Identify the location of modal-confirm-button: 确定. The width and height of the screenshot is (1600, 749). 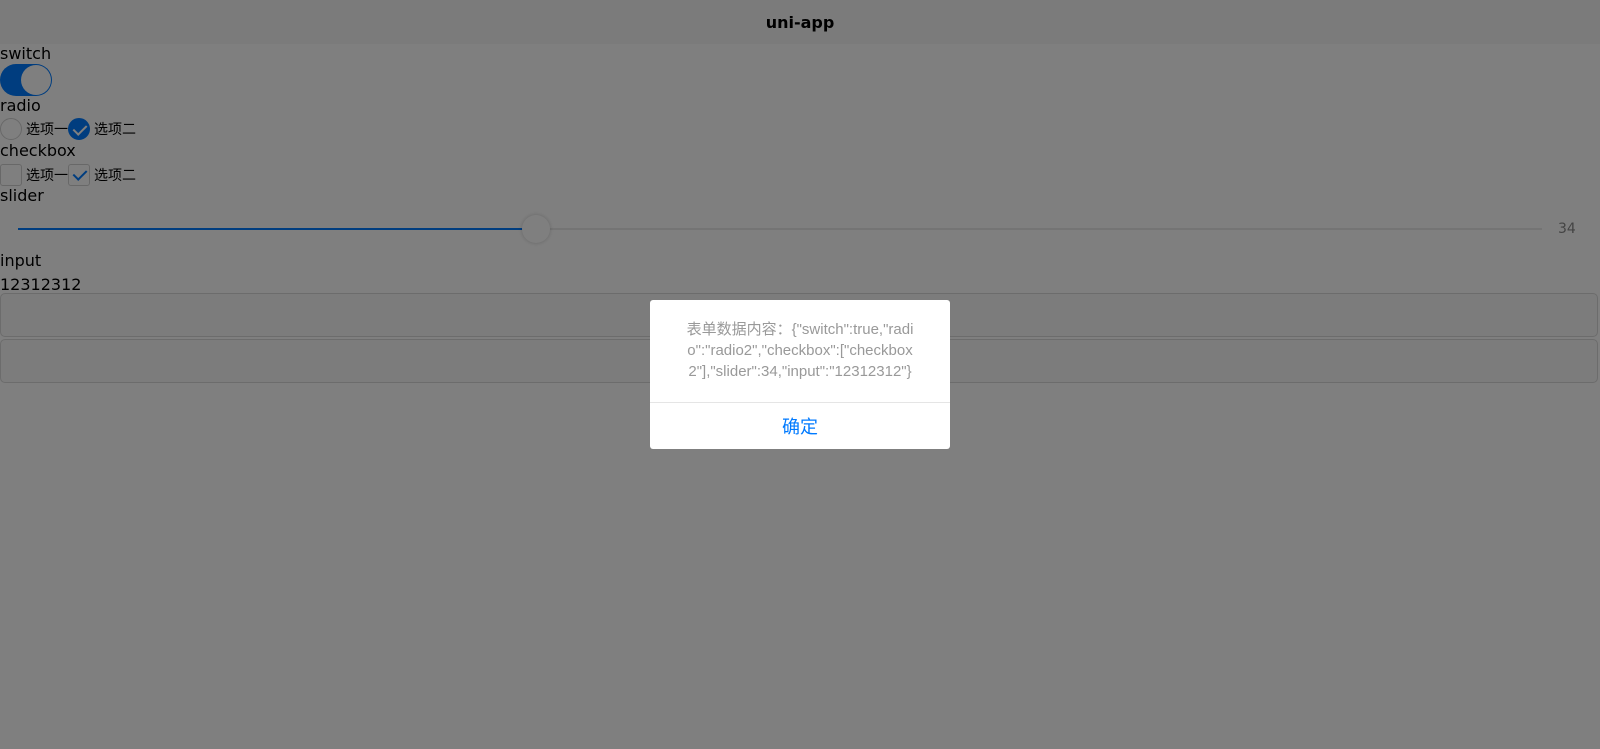
(800, 426).